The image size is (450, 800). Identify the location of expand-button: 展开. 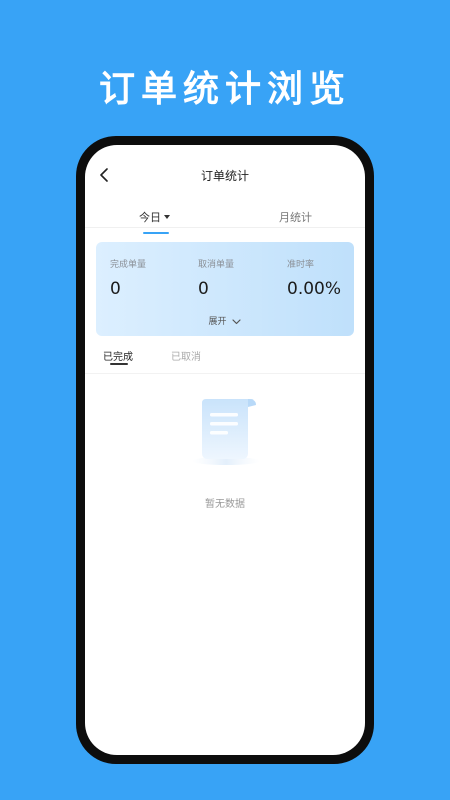
(225, 320).